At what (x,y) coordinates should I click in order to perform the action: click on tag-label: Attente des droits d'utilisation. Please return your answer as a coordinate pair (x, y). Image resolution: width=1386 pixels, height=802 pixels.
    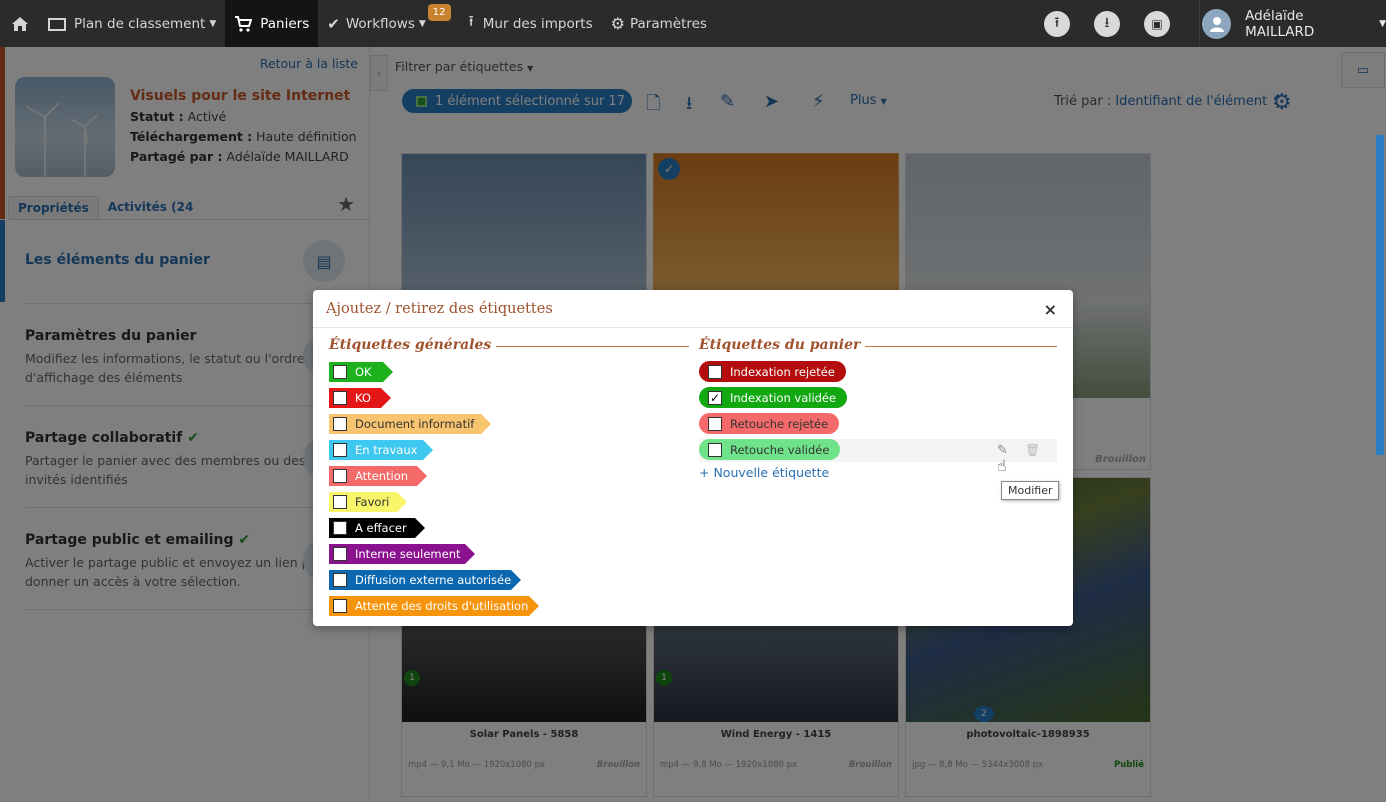
    Looking at the image, I should click on (442, 606).